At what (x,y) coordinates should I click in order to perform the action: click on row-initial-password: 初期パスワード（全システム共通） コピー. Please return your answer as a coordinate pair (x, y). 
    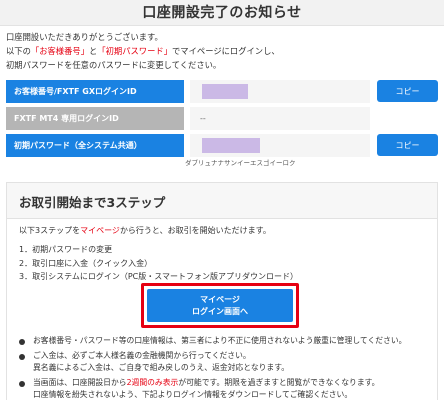
    Looking at the image, I should click on (222, 145).